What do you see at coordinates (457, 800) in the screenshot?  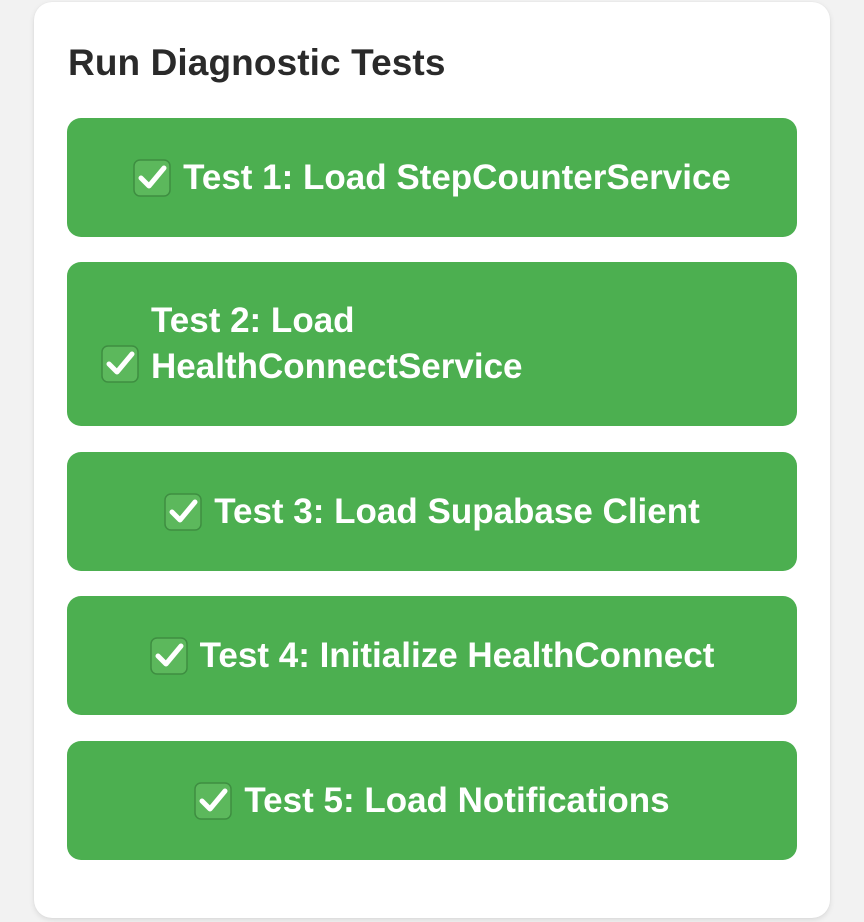 I see `test-5-label: Test 5: Load Notifications` at bounding box center [457, 800].